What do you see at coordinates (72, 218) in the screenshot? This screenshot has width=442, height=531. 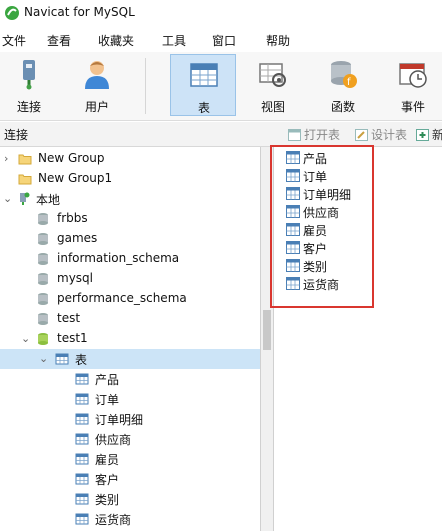 I see `tree-item-label: frbbs` at bounding box center [72, 218].